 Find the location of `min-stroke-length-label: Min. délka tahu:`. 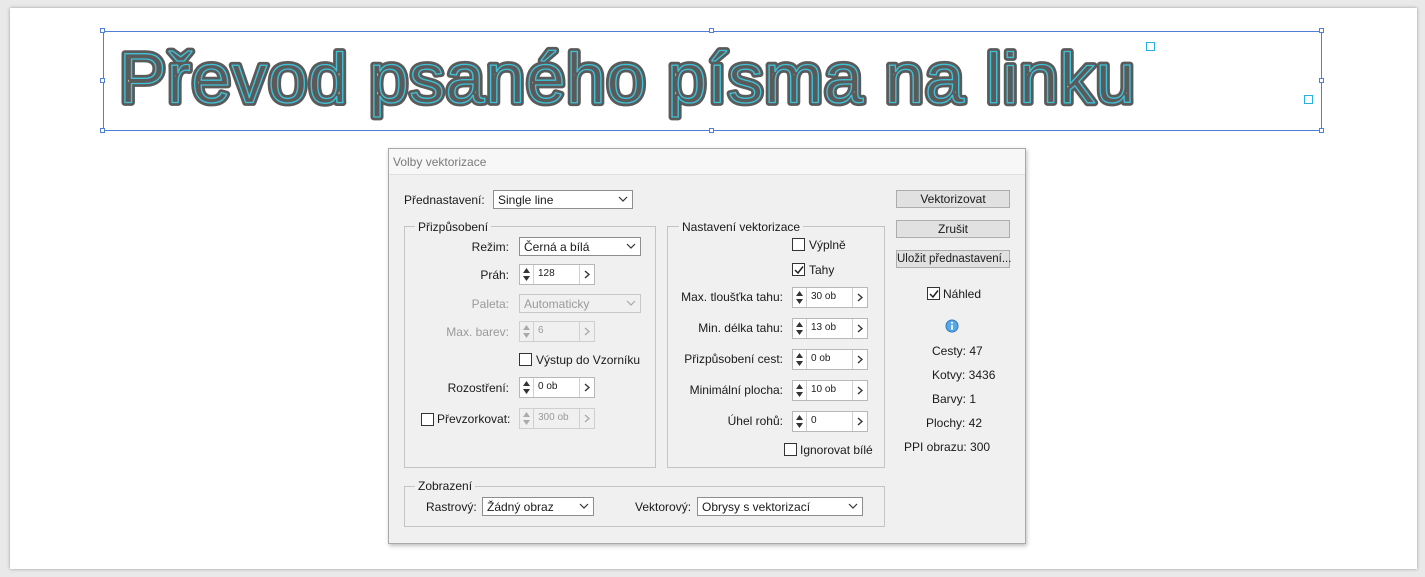

min-stroke-length-label: Min. délka tahu: is located at coordinates (740, 328).